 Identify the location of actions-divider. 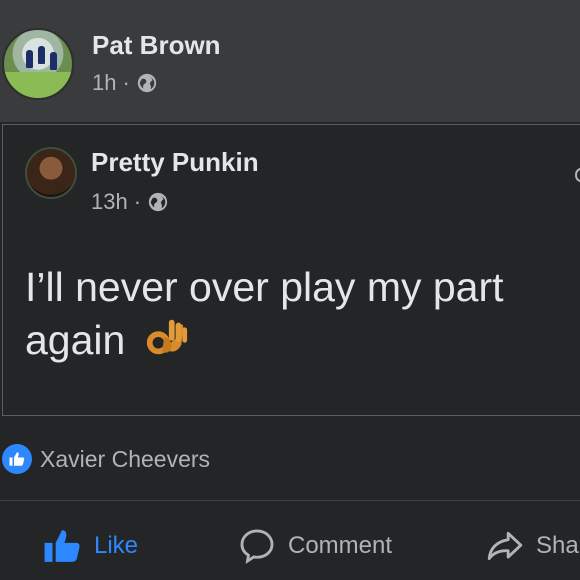
(290, 500).